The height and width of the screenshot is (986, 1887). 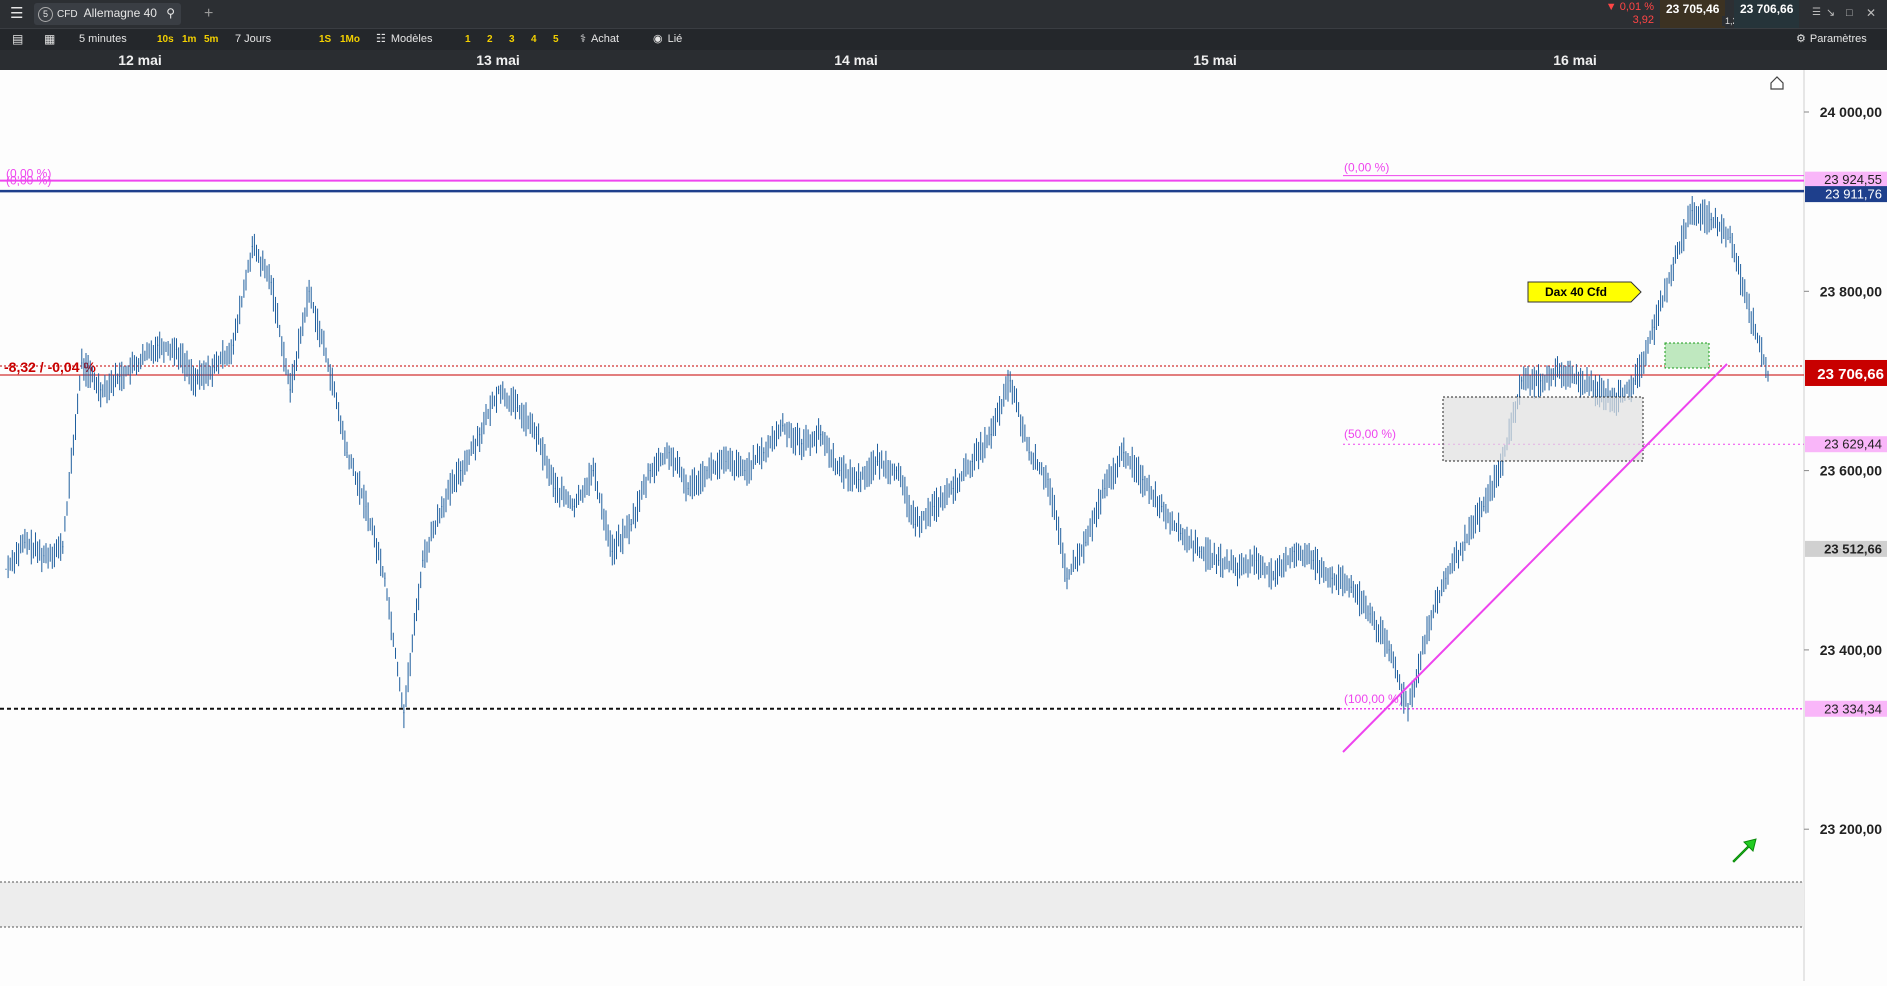 I want to click on interval-5m-button: 5m, so click(x=211, y=39).